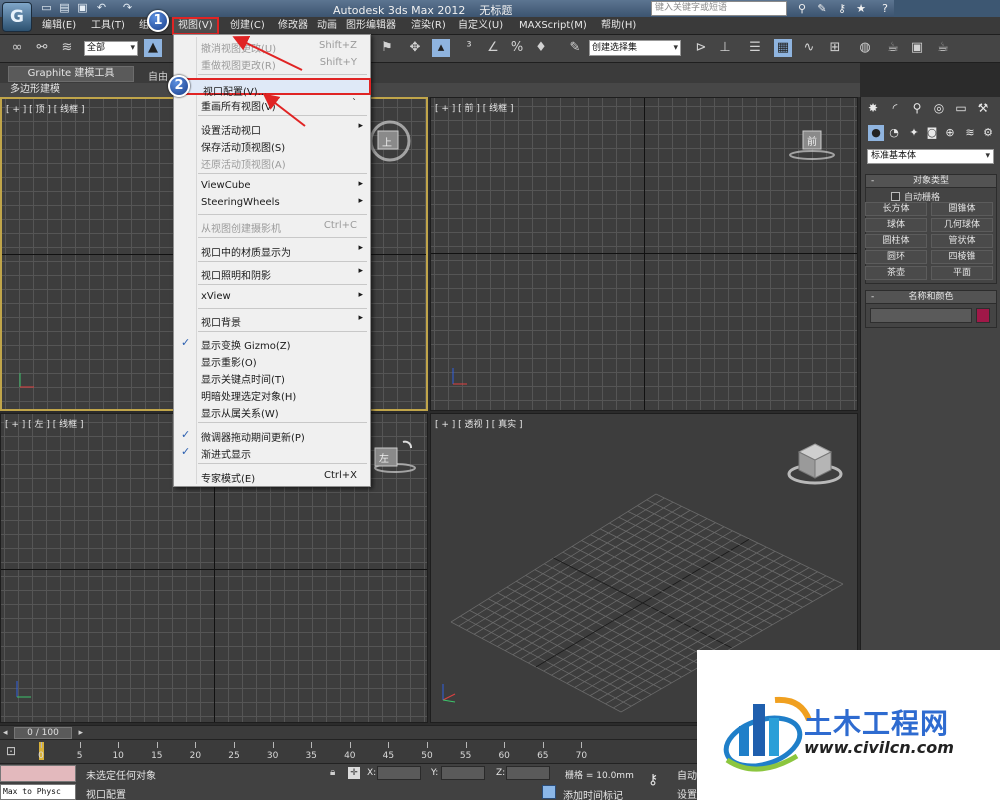  What do you see at coordinates (719, 8) in the screenshot?
I see `help-search-input: 键入关键字或短语` at bounding box center [719, 8].